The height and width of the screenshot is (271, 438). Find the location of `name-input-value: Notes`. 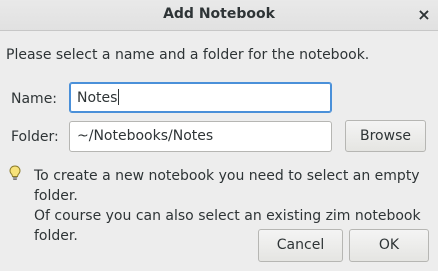

name-input-value: Notes is located at coordinates (97, 98).